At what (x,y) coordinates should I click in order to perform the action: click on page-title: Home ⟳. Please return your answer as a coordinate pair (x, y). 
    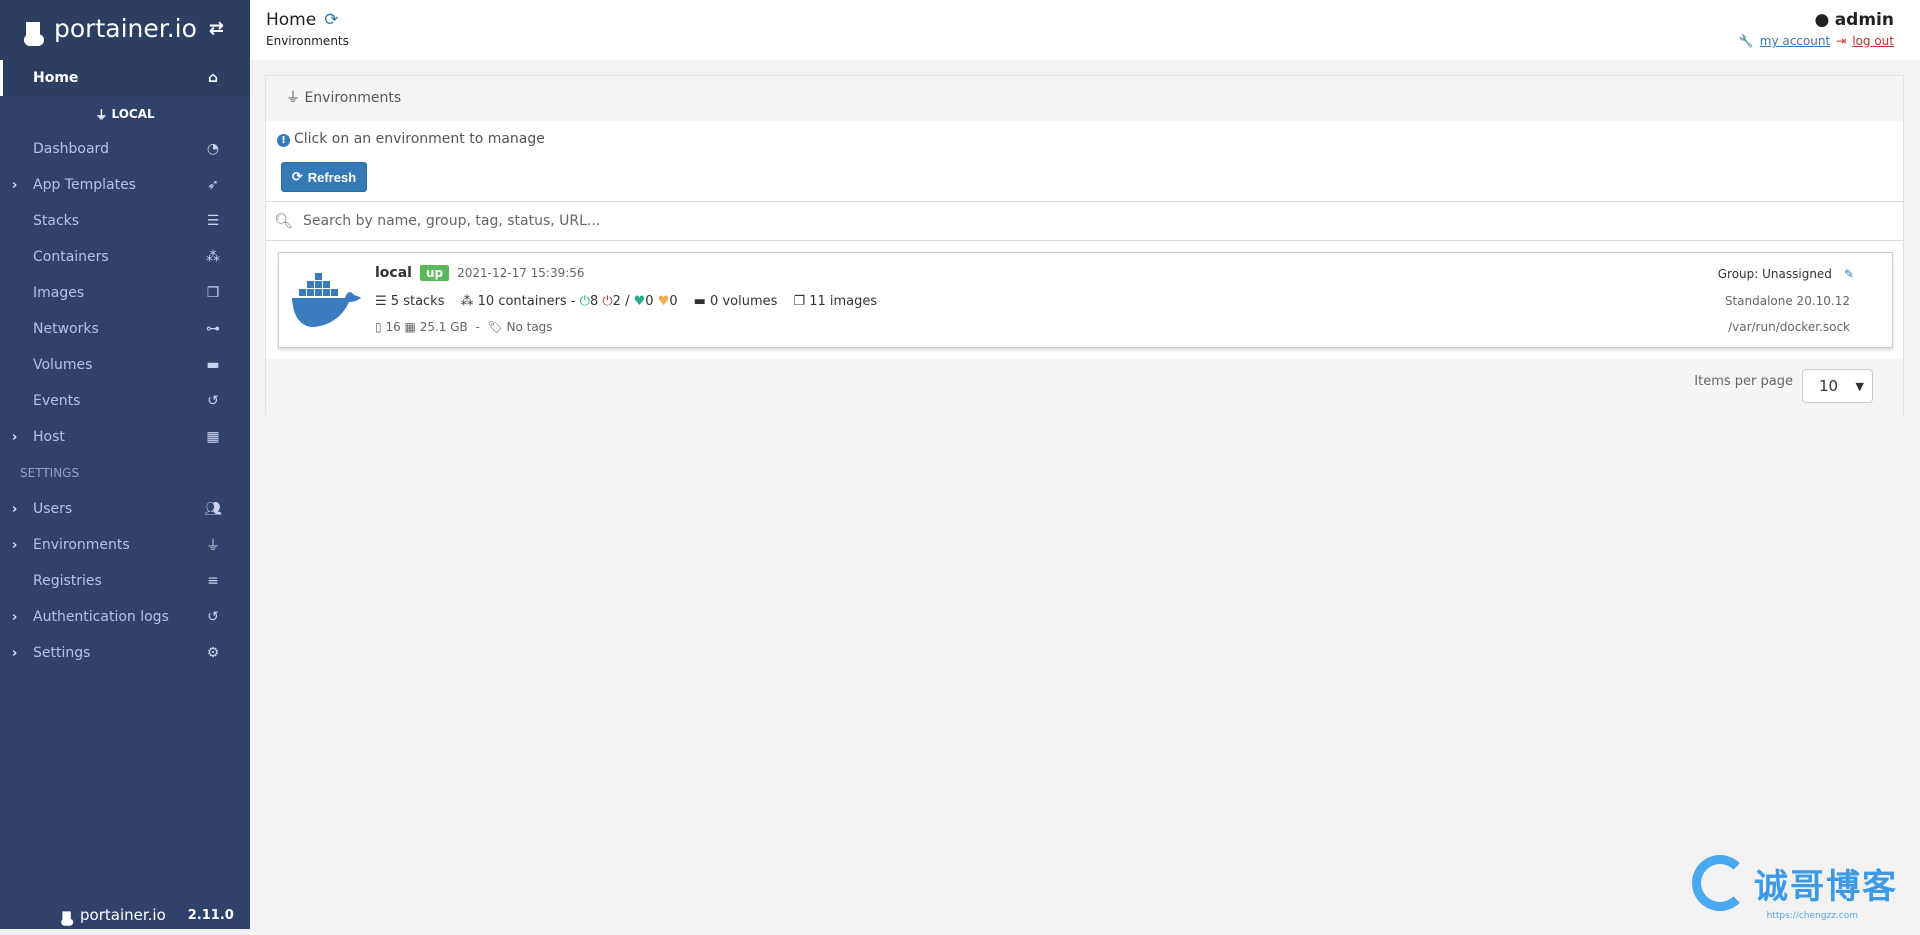
    Looking at the image, I should click on (302, 20).